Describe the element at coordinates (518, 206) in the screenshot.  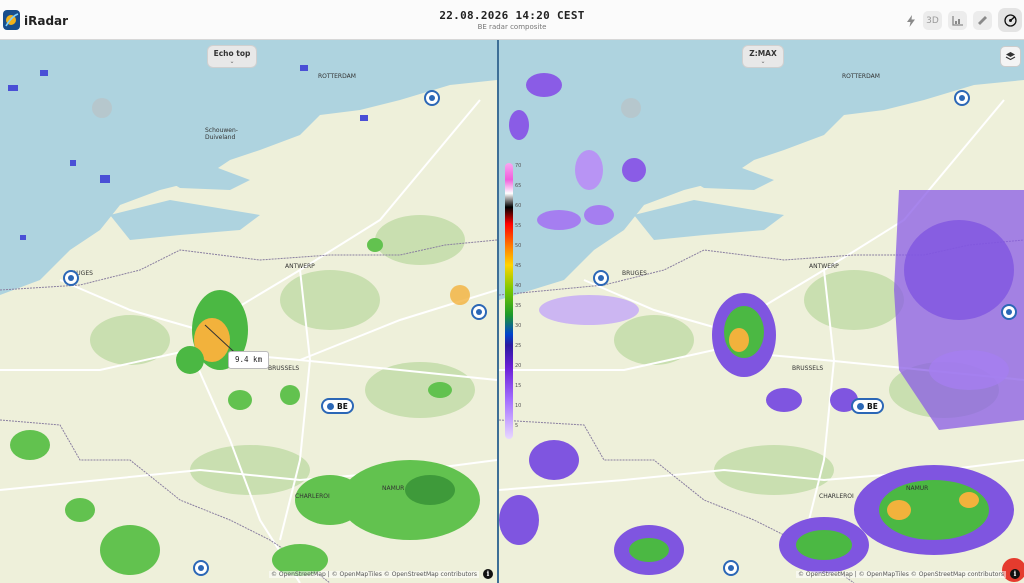
I see `scale-tick: 60` at that location.